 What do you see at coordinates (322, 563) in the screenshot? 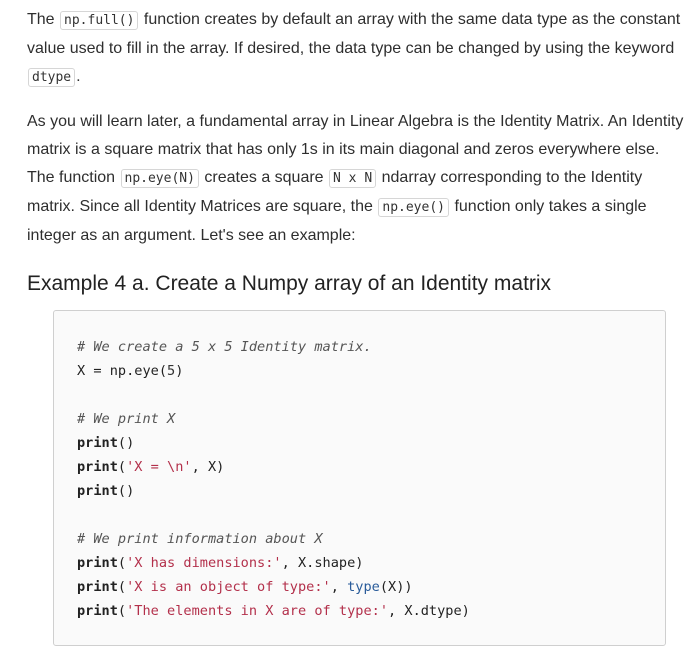
I see `code-text: , X.shape)` at bounding box center [322, 563].